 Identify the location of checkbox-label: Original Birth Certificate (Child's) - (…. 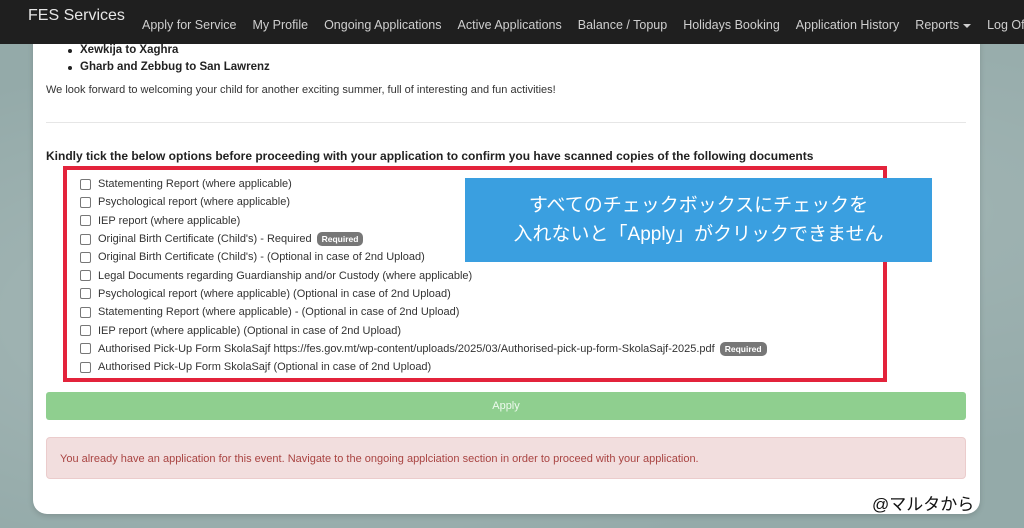
(261, 257).